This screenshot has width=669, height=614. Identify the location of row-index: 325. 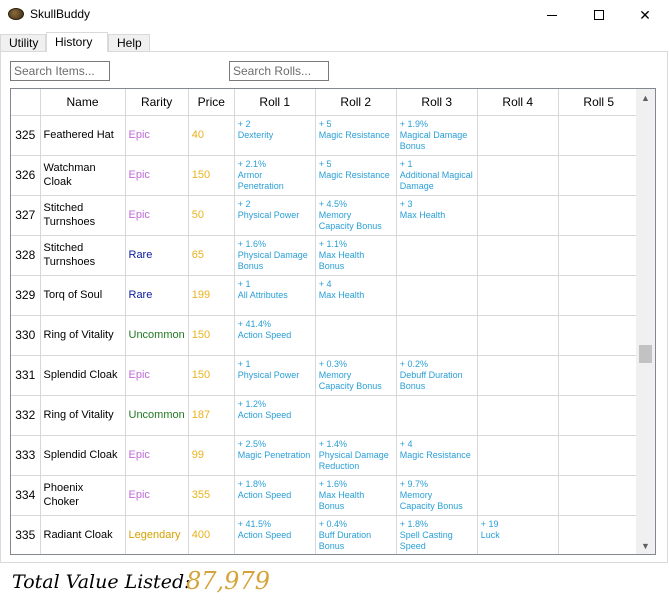
(26, 135).